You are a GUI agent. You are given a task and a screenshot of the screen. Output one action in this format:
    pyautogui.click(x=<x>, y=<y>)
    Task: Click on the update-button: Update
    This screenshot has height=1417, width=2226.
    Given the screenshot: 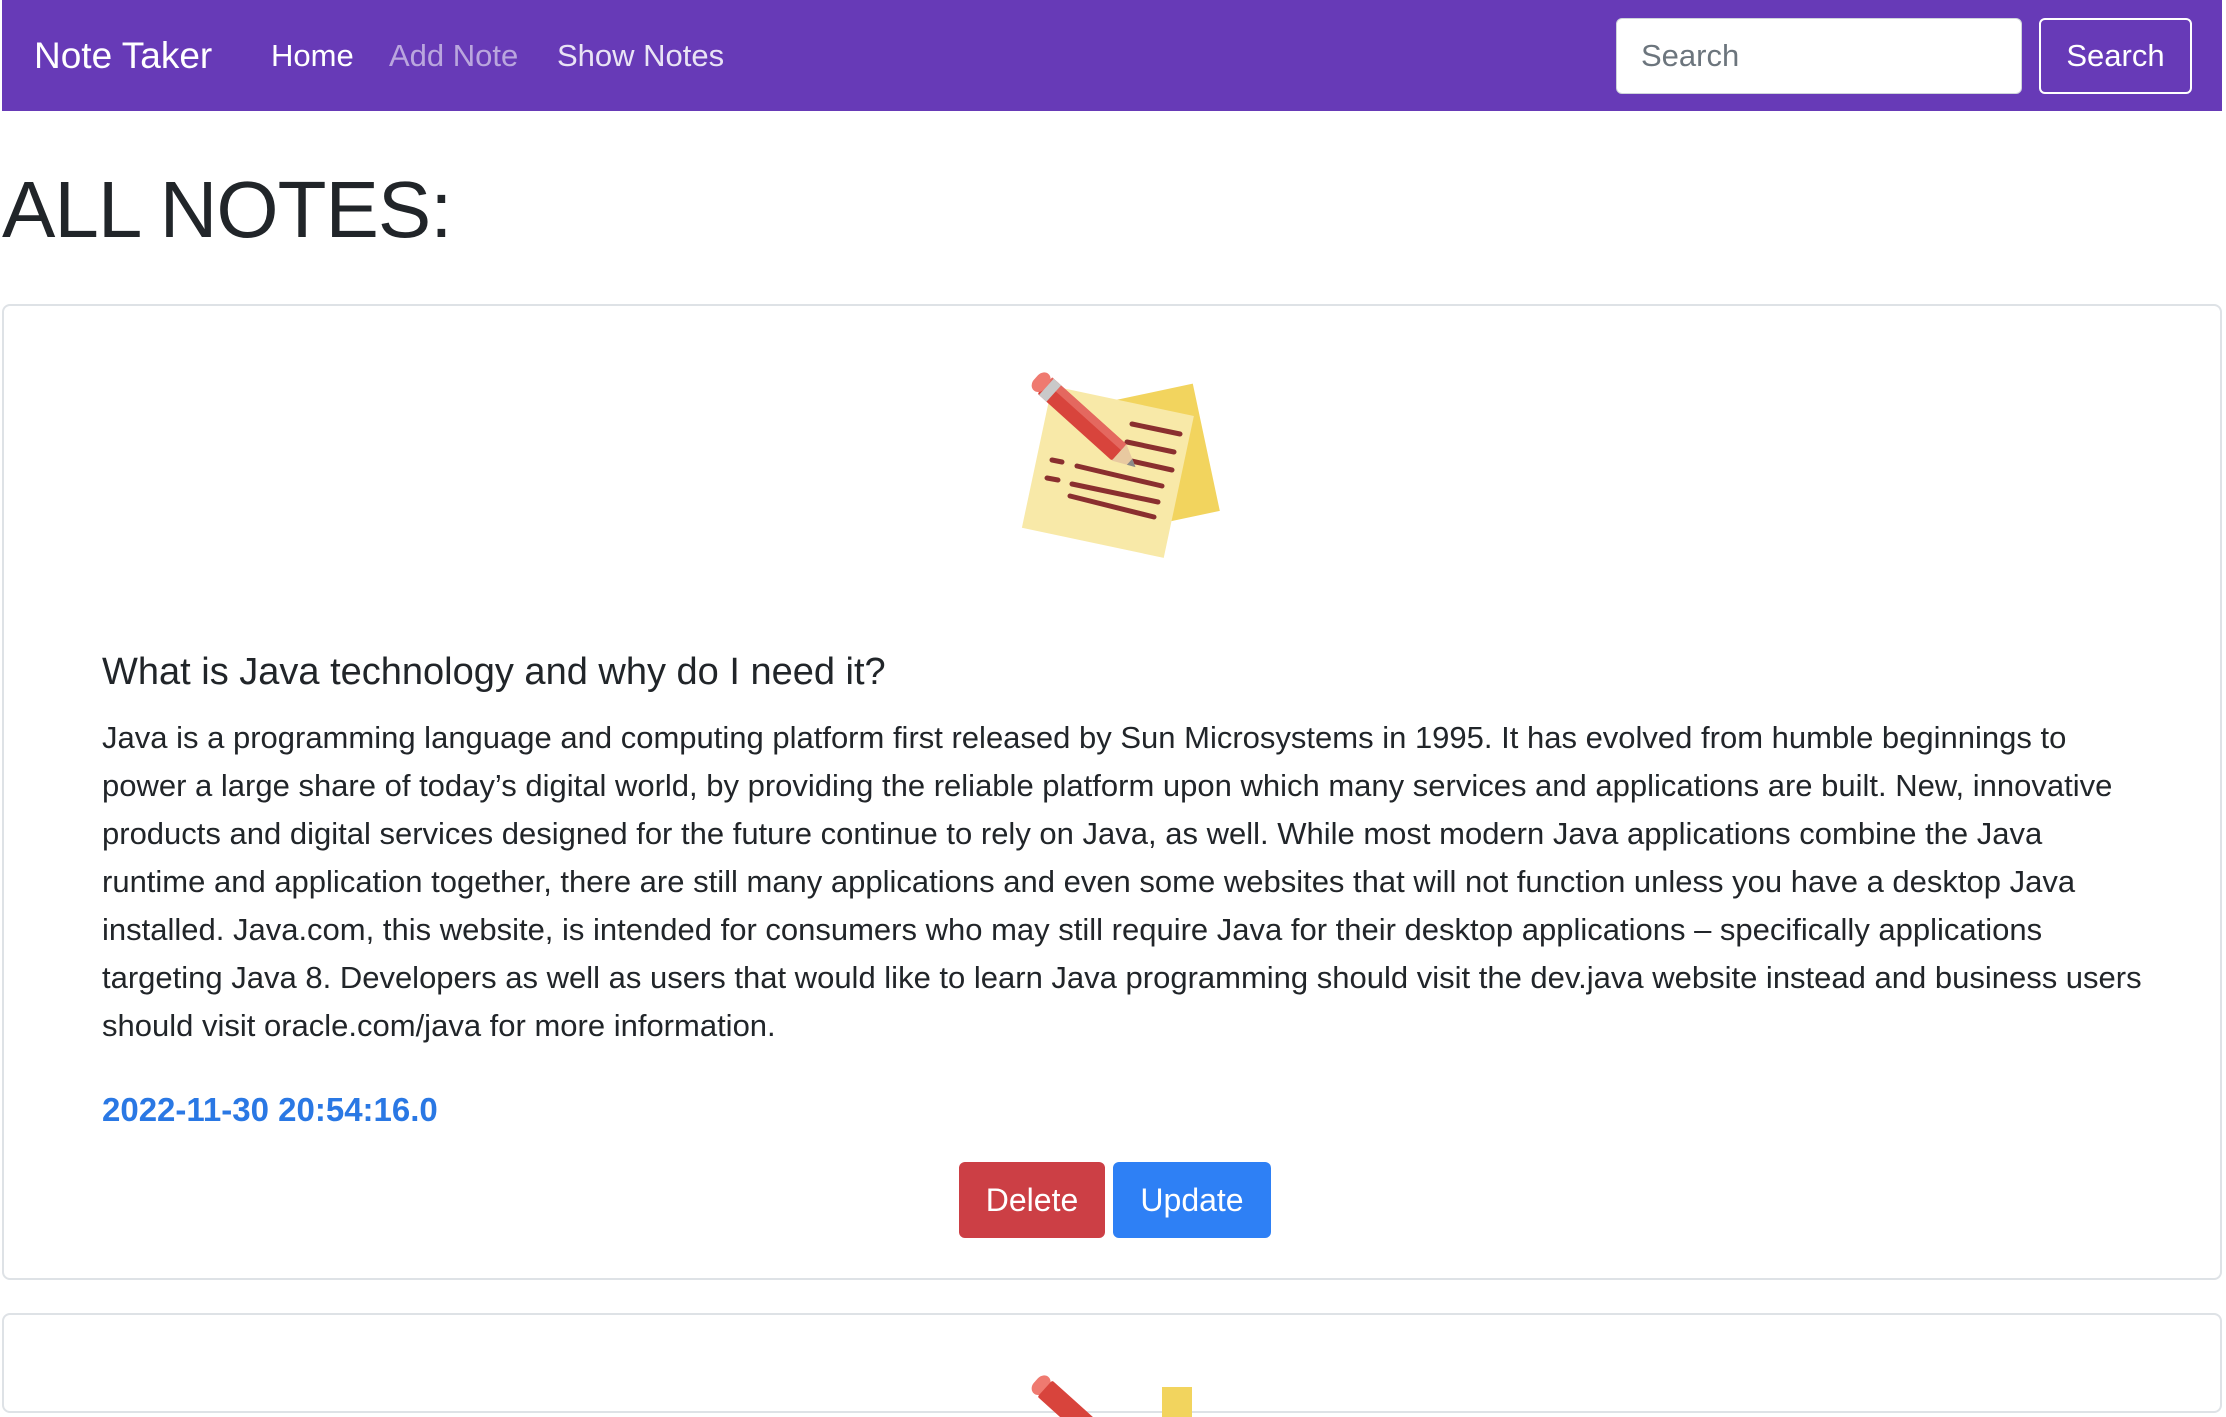 What is the action you would take?
    pyautogui.click(x=1192, y=1200)
    